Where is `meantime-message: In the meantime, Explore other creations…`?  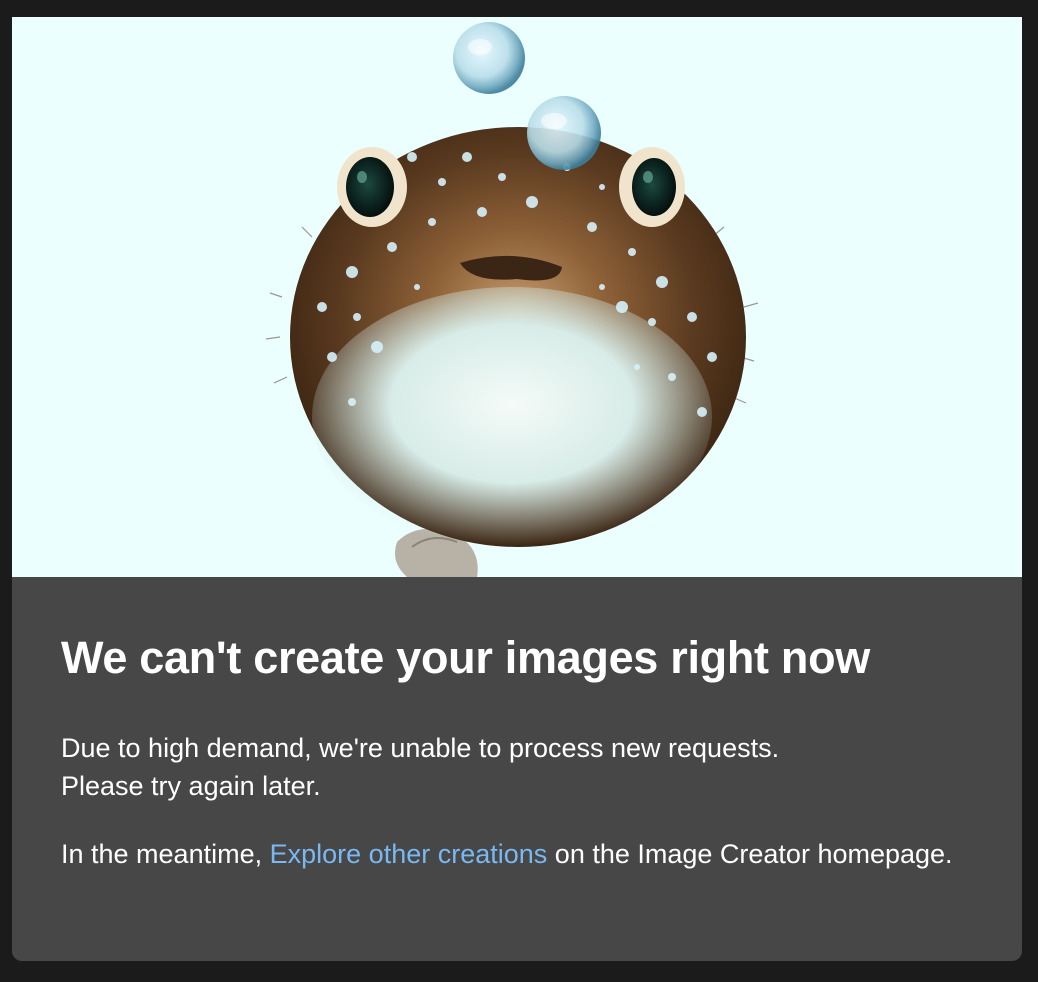
meantime-message: In the meantime, Explore other creations… is located at coordinates (511, 854).